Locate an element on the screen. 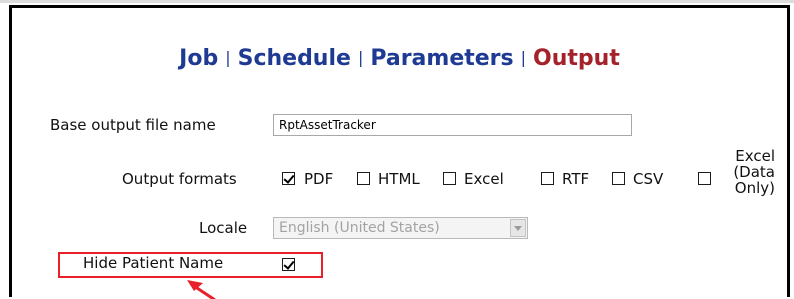 The image size is (794, 299). locale-select: English (United States) is located at coordinates (400, 228).